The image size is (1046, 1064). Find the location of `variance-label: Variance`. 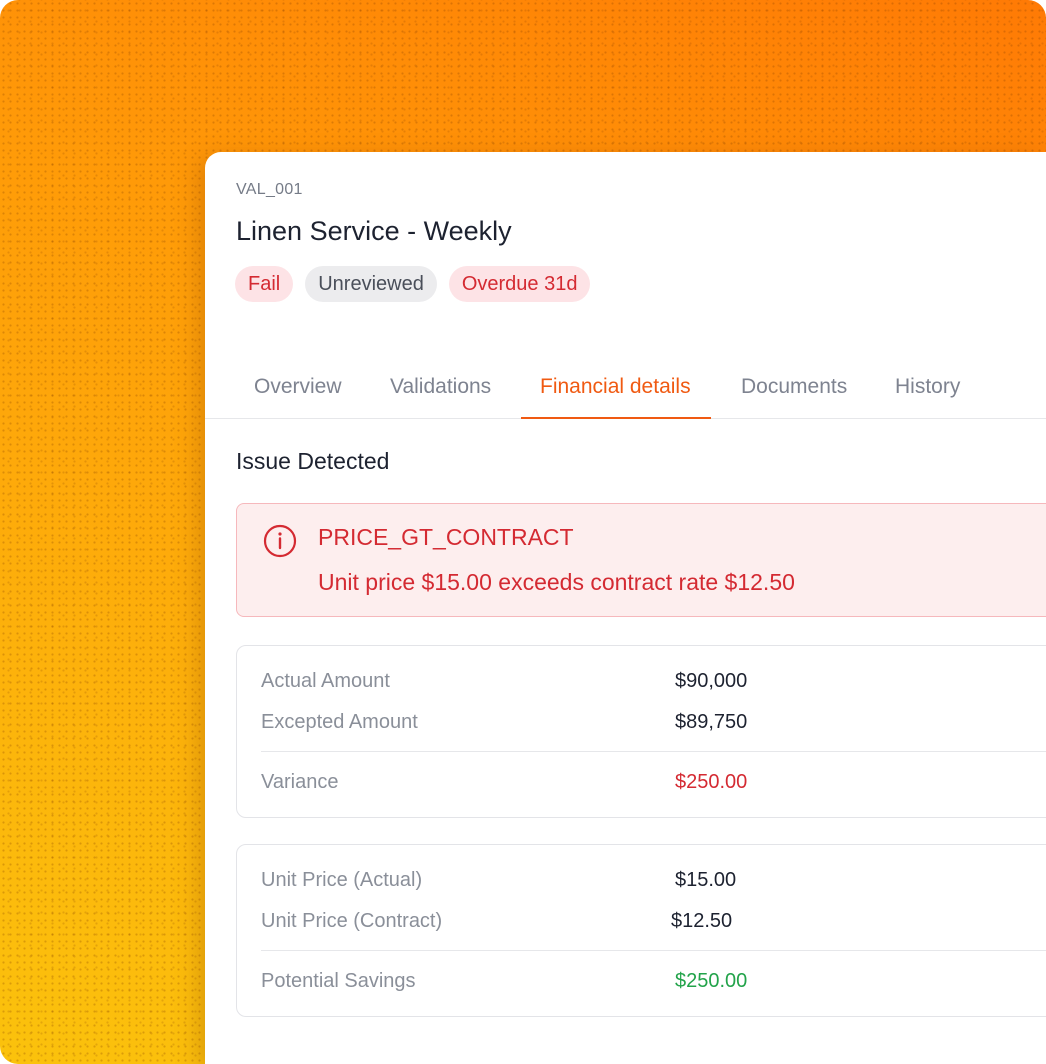

variance-label: Variance is located at coordinates (300, 782).